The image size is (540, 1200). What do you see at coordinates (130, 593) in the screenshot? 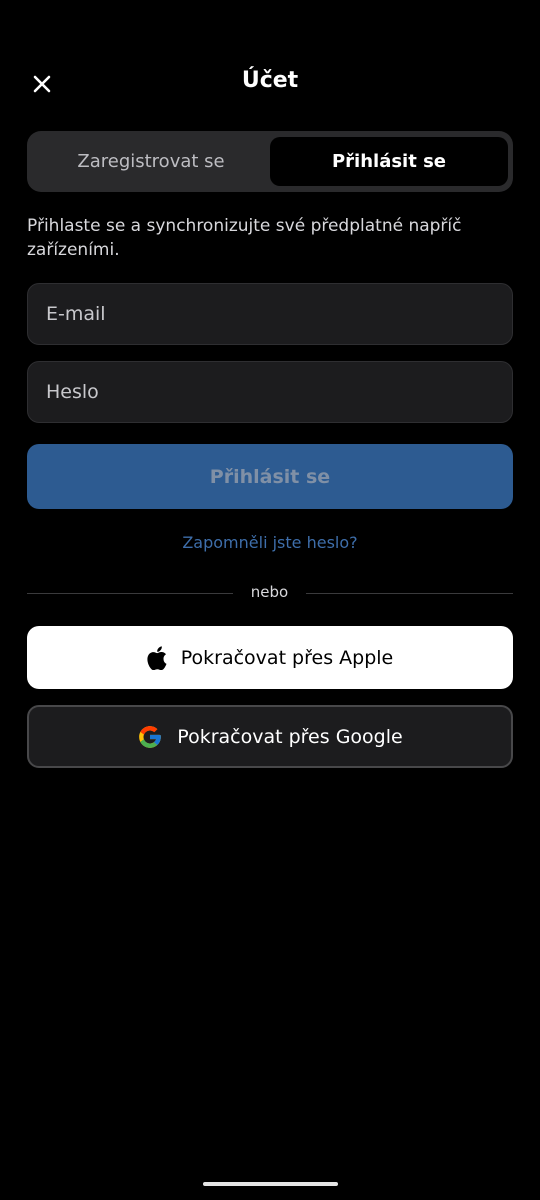
I see `divider-line-left` at bounding box center [130, 593].